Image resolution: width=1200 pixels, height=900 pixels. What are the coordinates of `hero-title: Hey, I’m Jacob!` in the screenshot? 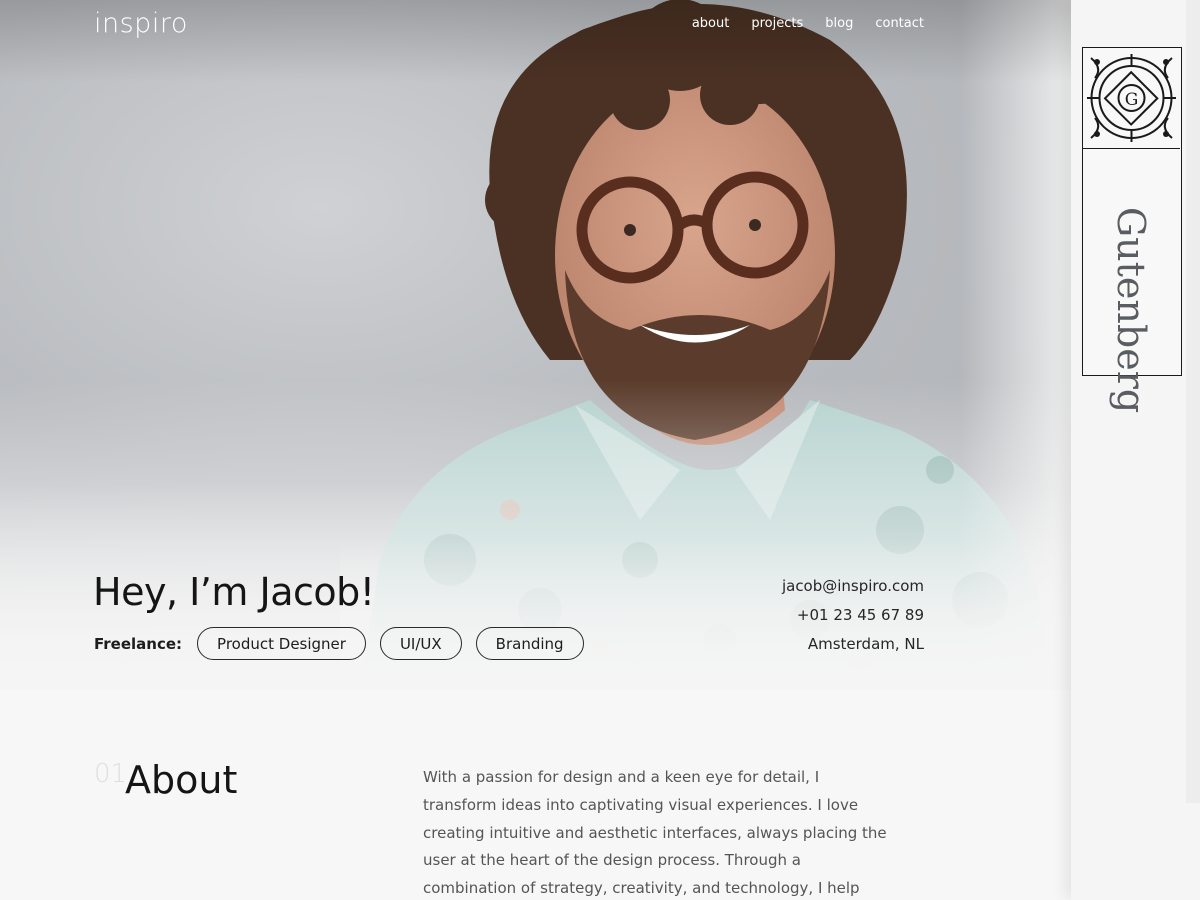 It's located at (234, 592).